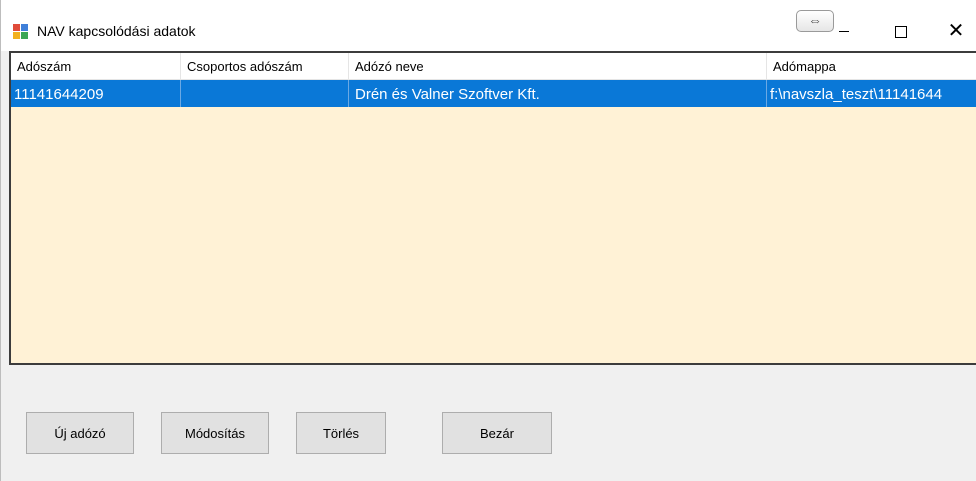 The height and width of the screenshot is (481, 976). I want to click on close-button: Bezár, so click(497, 433).